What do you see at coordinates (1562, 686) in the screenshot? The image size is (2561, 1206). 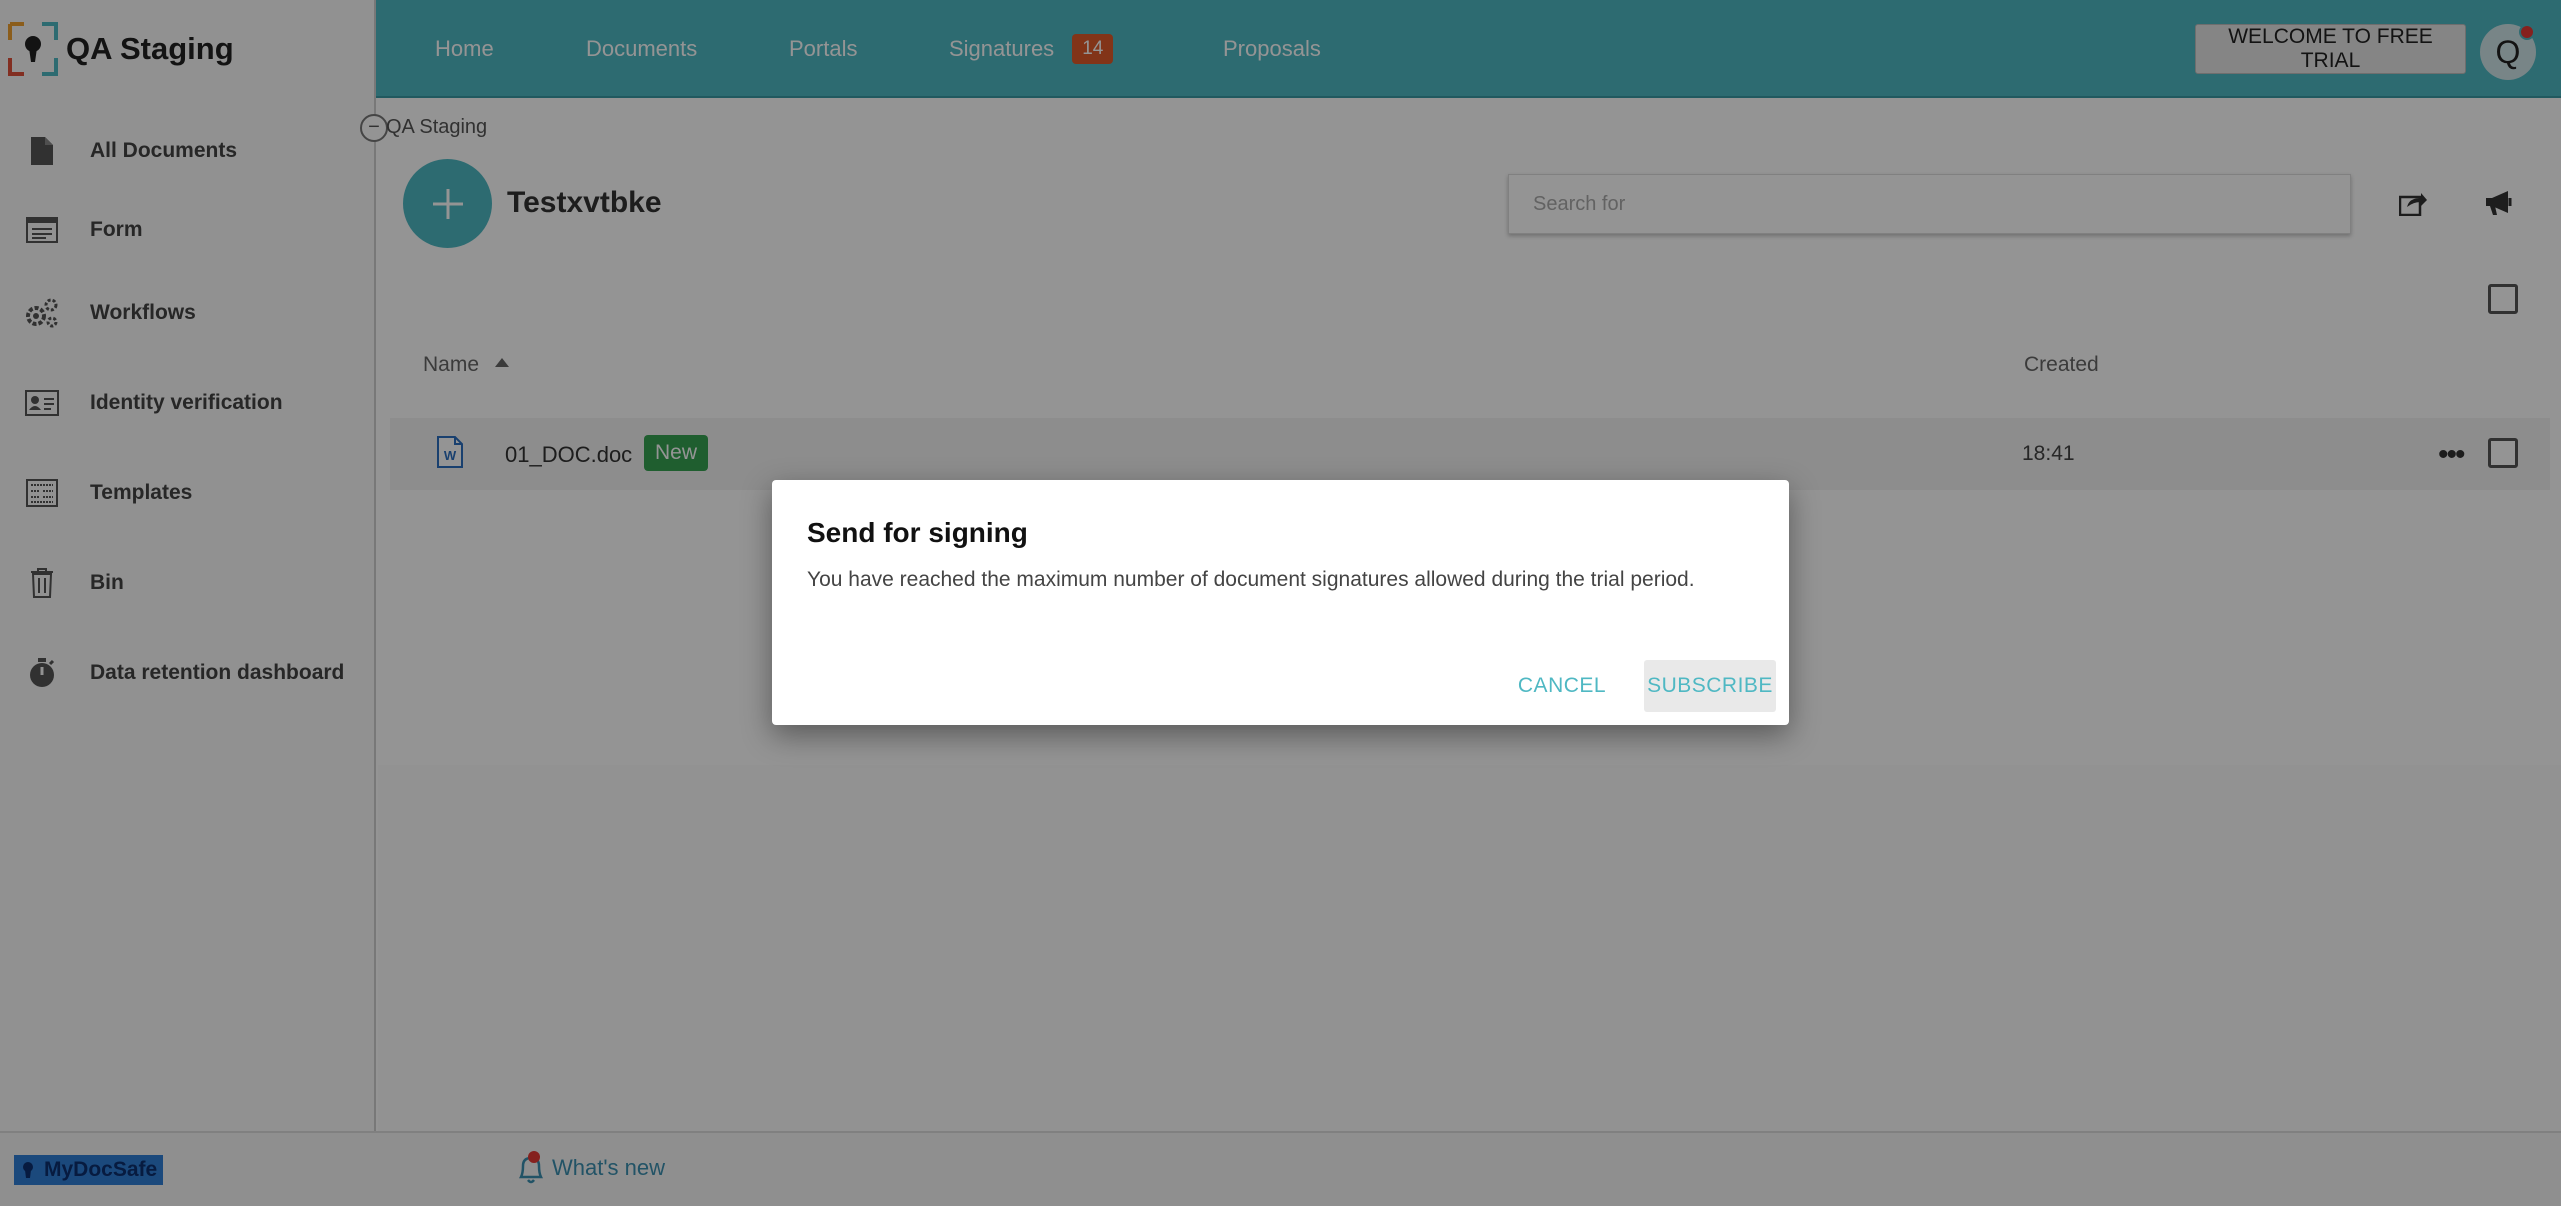 I see `cancel-button: CANCEL` at bounding box center [1562, 686].